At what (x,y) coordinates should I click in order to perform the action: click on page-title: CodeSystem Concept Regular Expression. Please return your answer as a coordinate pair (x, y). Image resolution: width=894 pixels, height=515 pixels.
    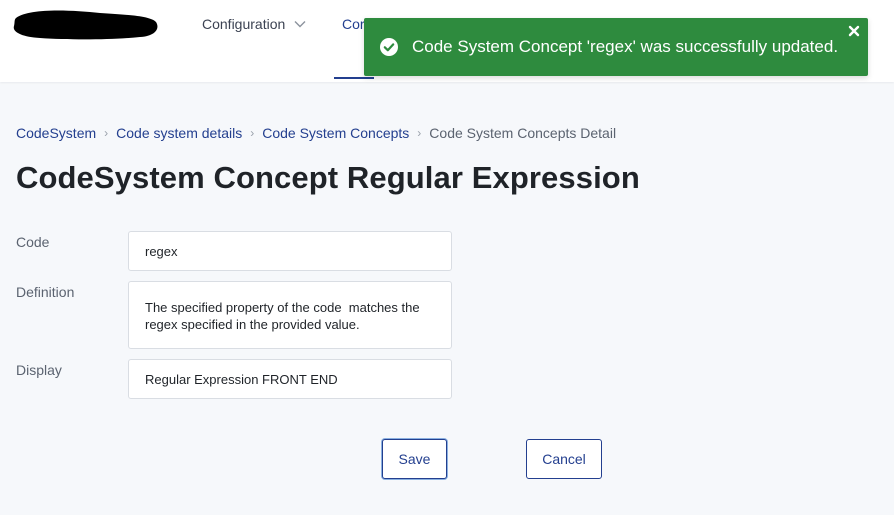
    Looking at the image, I should click on (328, 177).